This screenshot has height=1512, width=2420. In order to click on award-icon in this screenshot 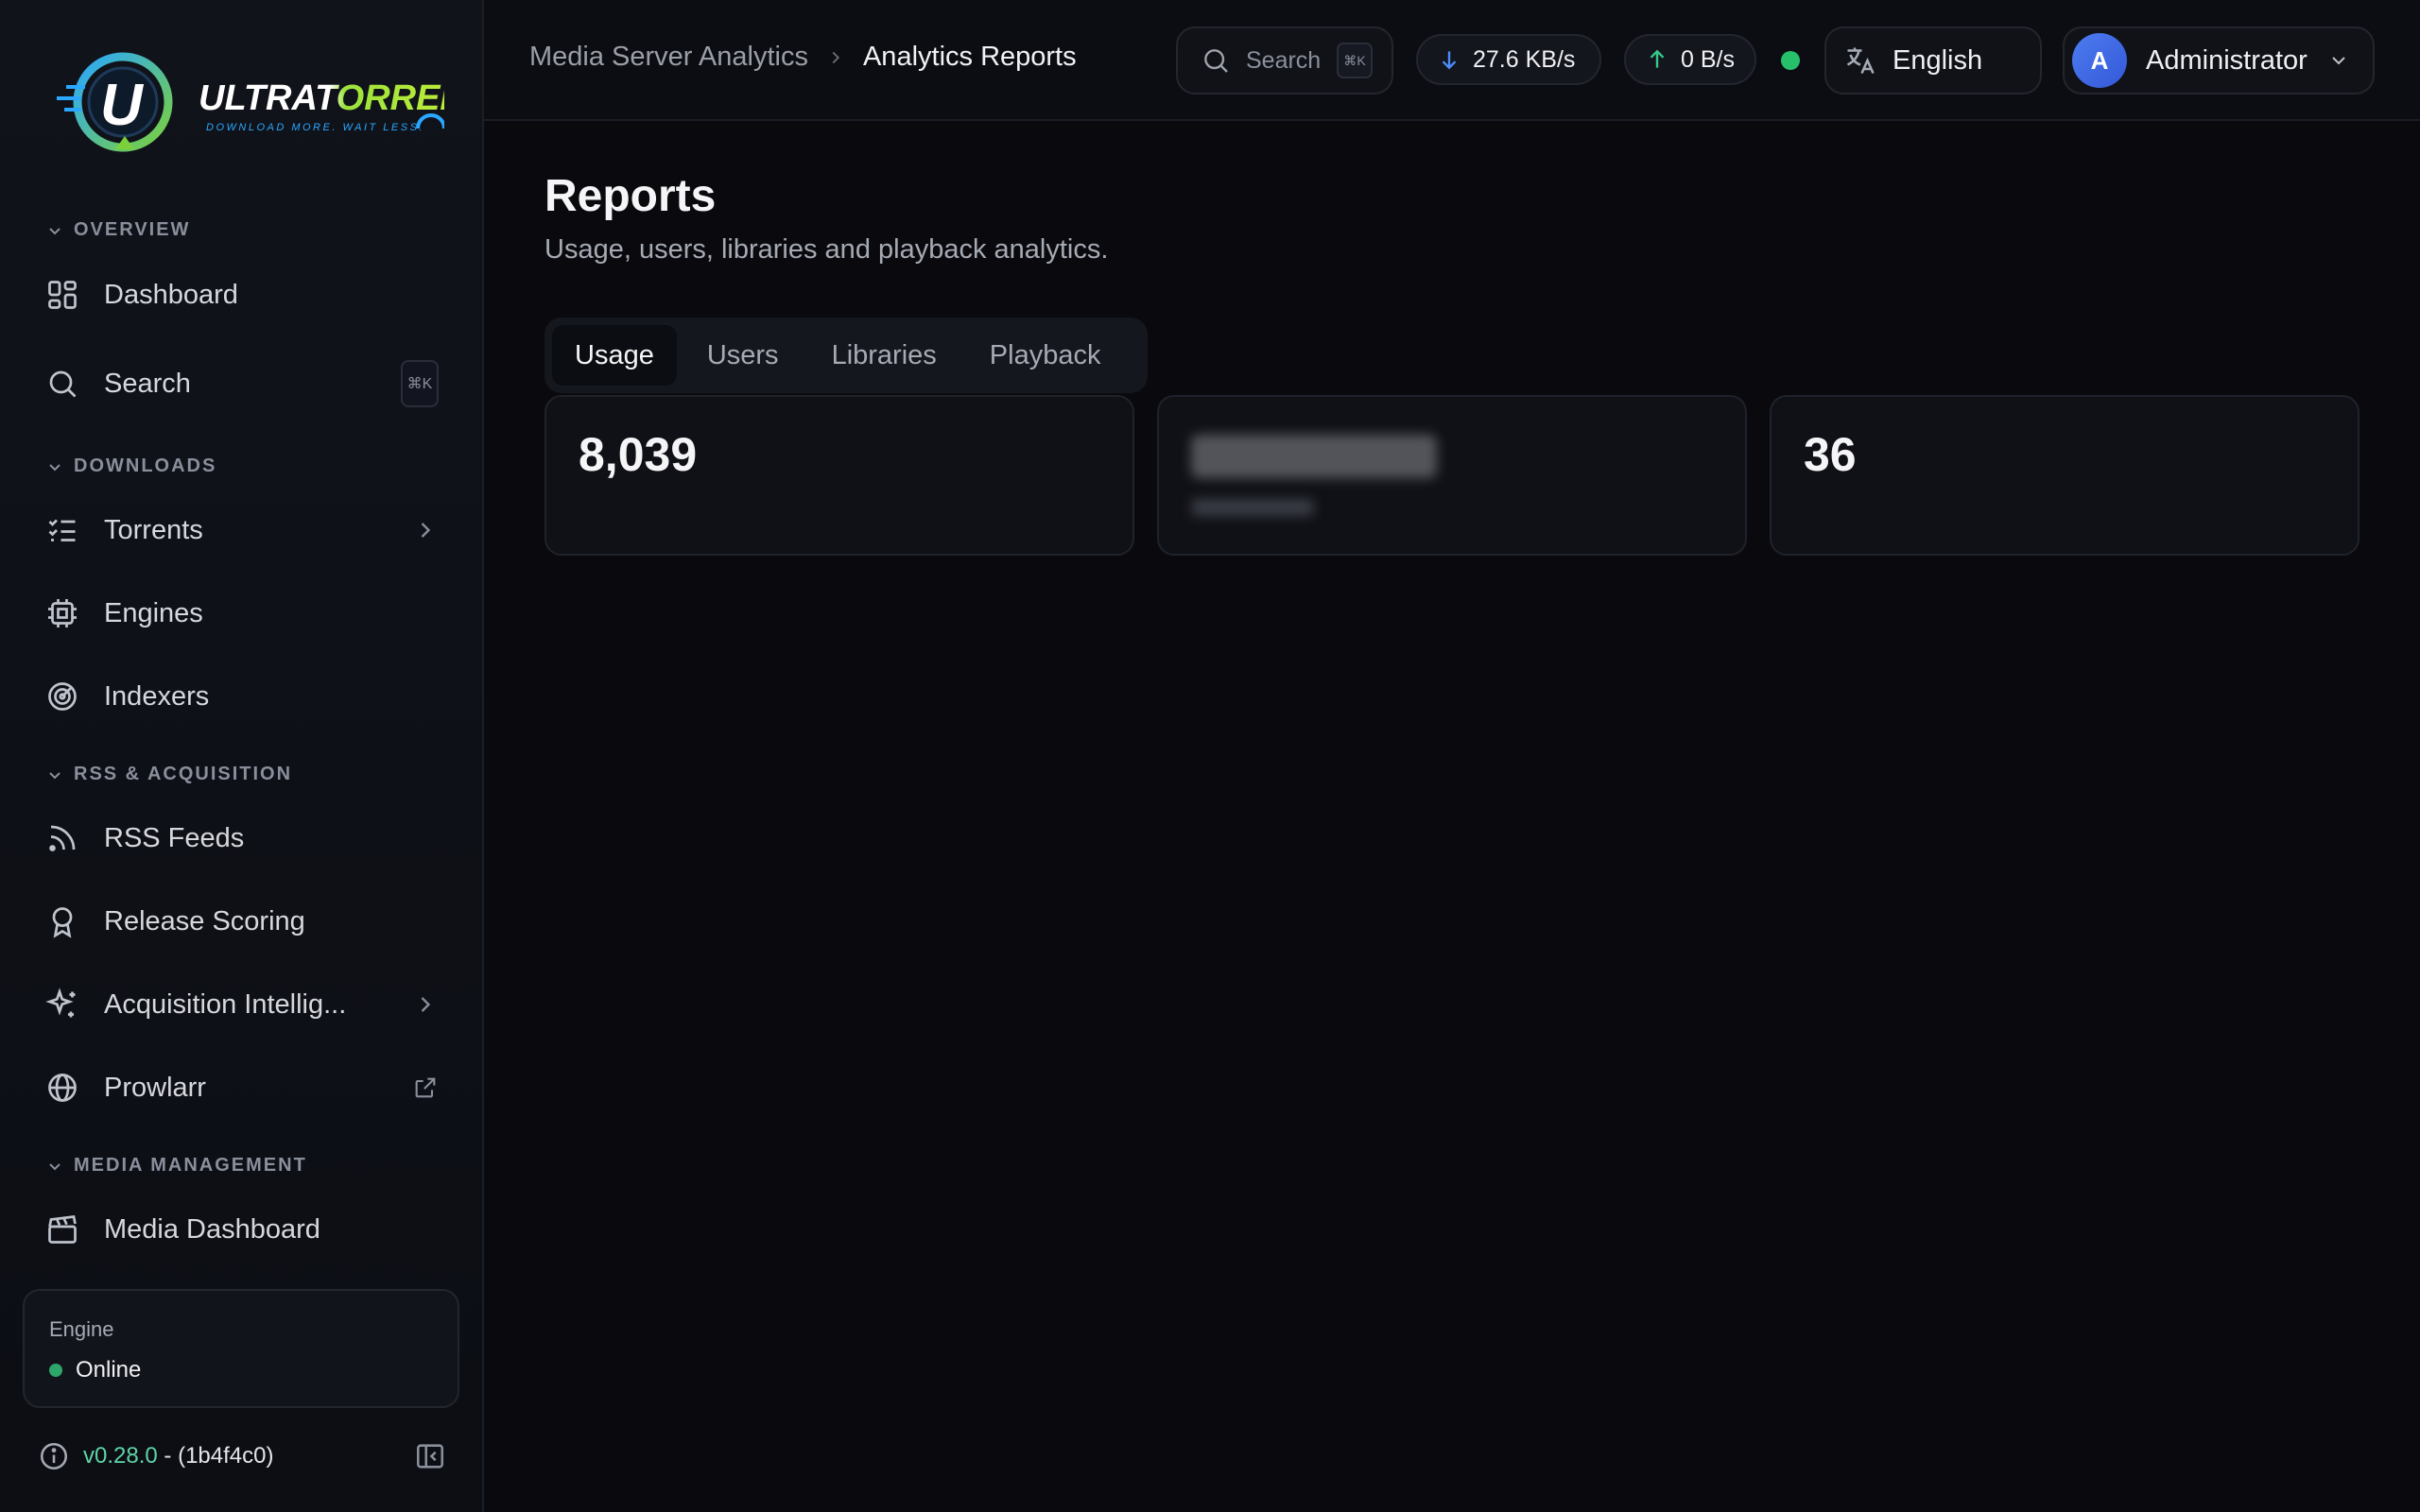, I will do `click(63, 922)`.